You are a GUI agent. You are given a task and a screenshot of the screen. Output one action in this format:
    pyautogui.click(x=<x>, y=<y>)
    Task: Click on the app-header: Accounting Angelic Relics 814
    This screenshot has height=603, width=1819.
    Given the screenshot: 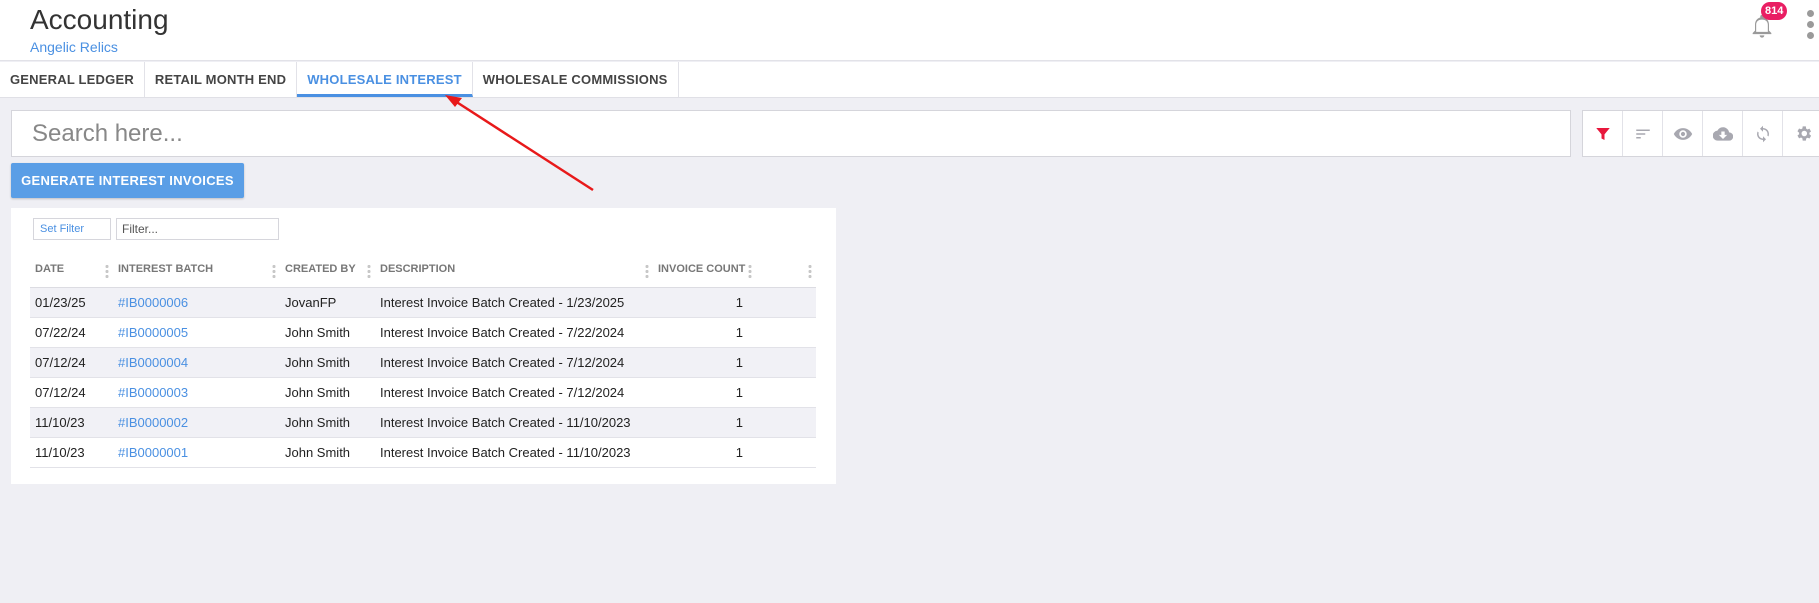 What is the action you would take?
    pyautogui.click(x=909, y=30)
    